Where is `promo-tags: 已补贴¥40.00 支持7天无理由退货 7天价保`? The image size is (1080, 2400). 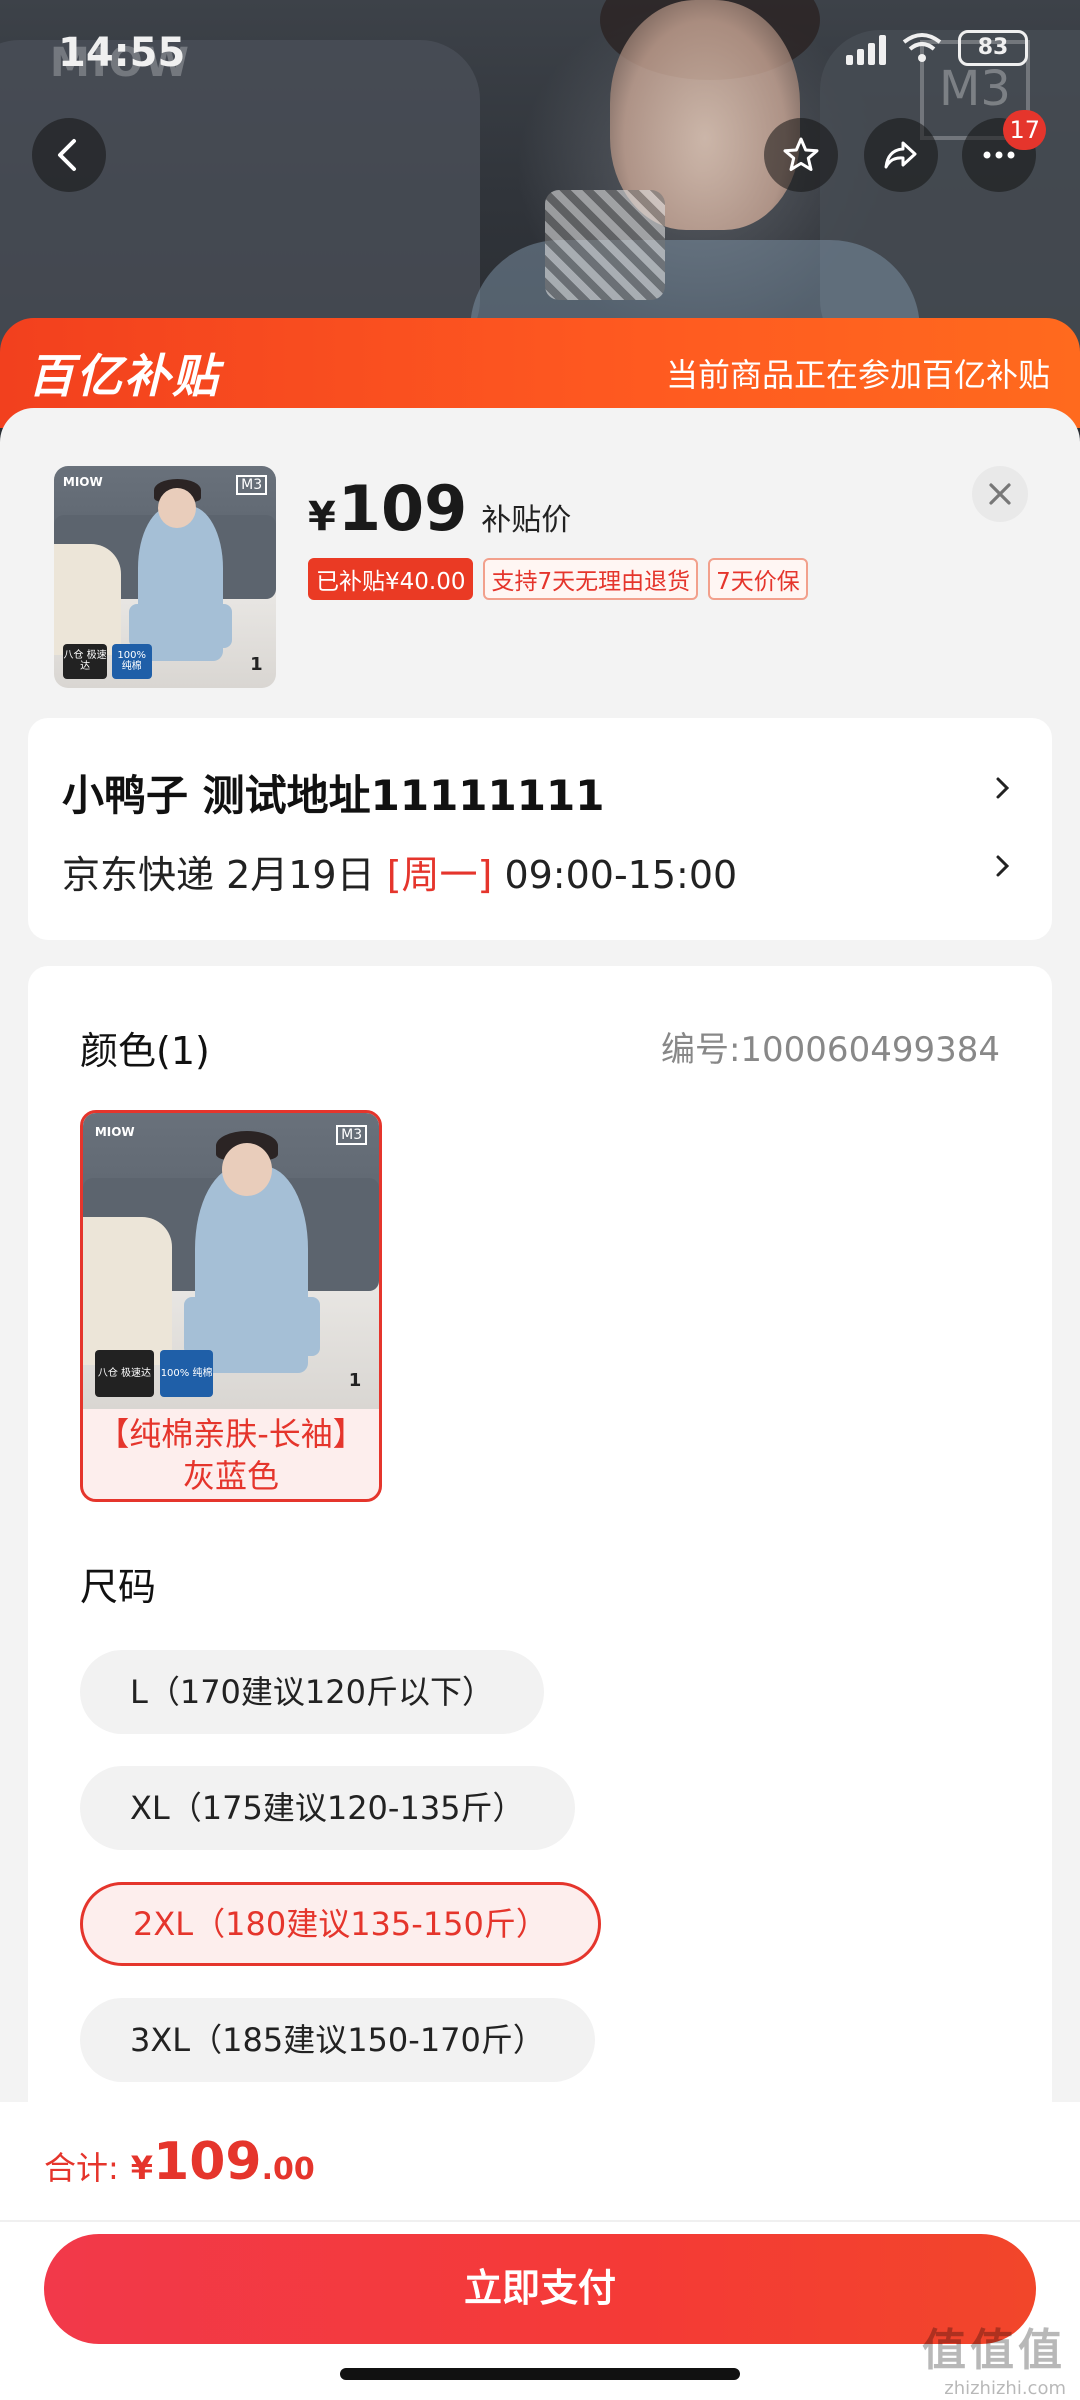
promo-tags: 已补贴¥40.00 支持7天无理由退货 7天价保 is located at coordinates (558, 579).